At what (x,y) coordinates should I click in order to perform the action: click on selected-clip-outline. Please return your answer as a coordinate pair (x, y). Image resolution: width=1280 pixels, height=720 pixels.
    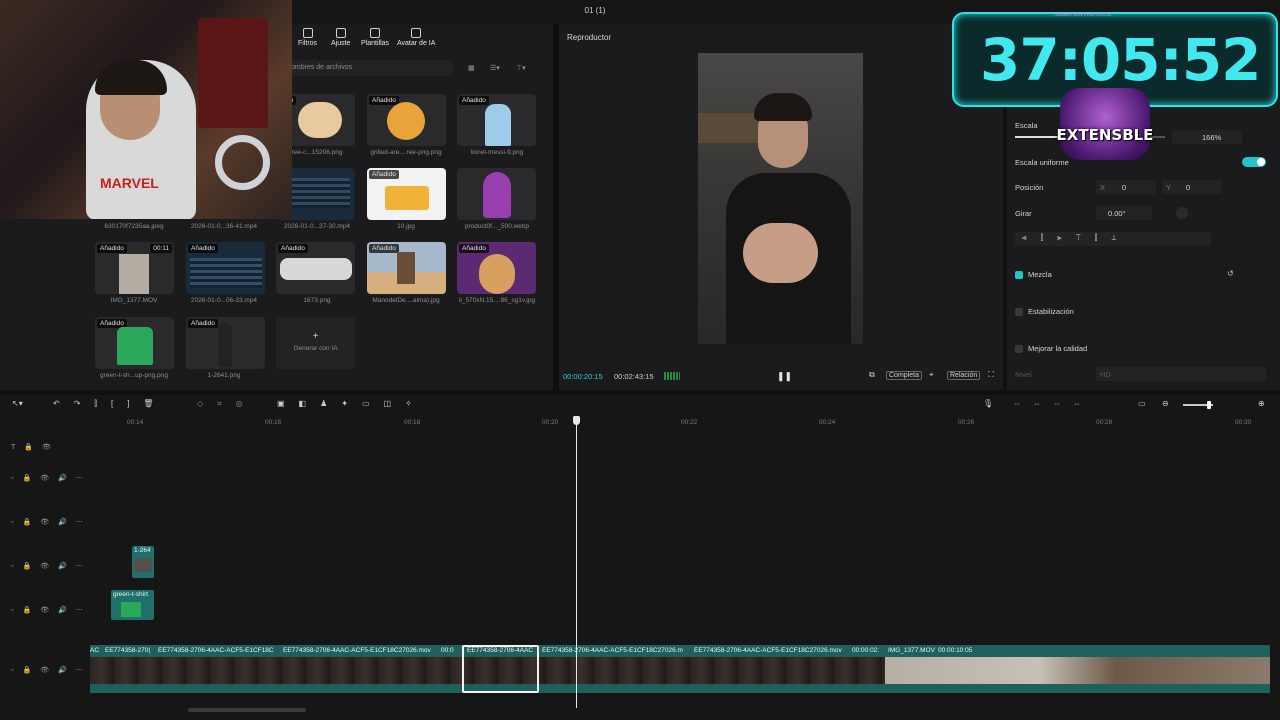
    Looking at the image, I should click on (500, 669).